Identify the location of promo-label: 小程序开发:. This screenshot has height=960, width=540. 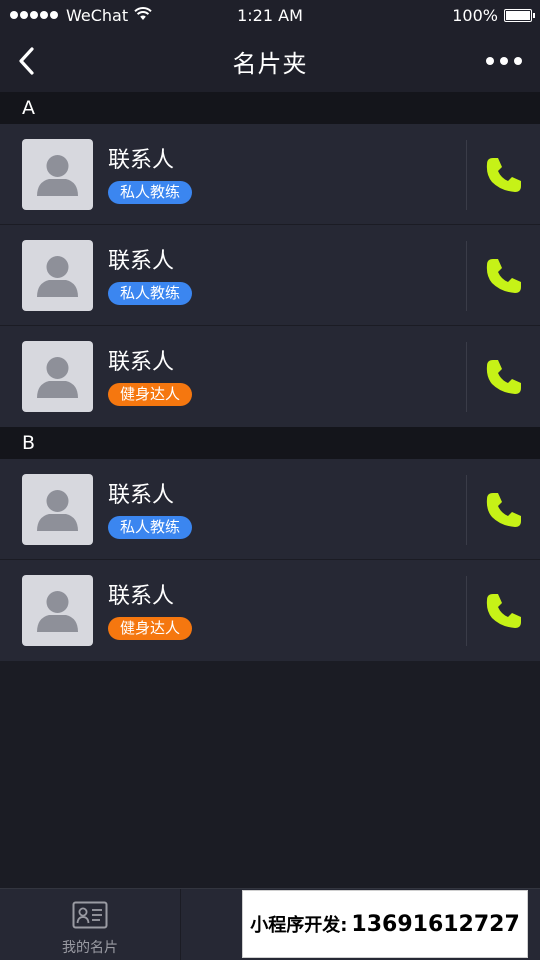
(299, 925).